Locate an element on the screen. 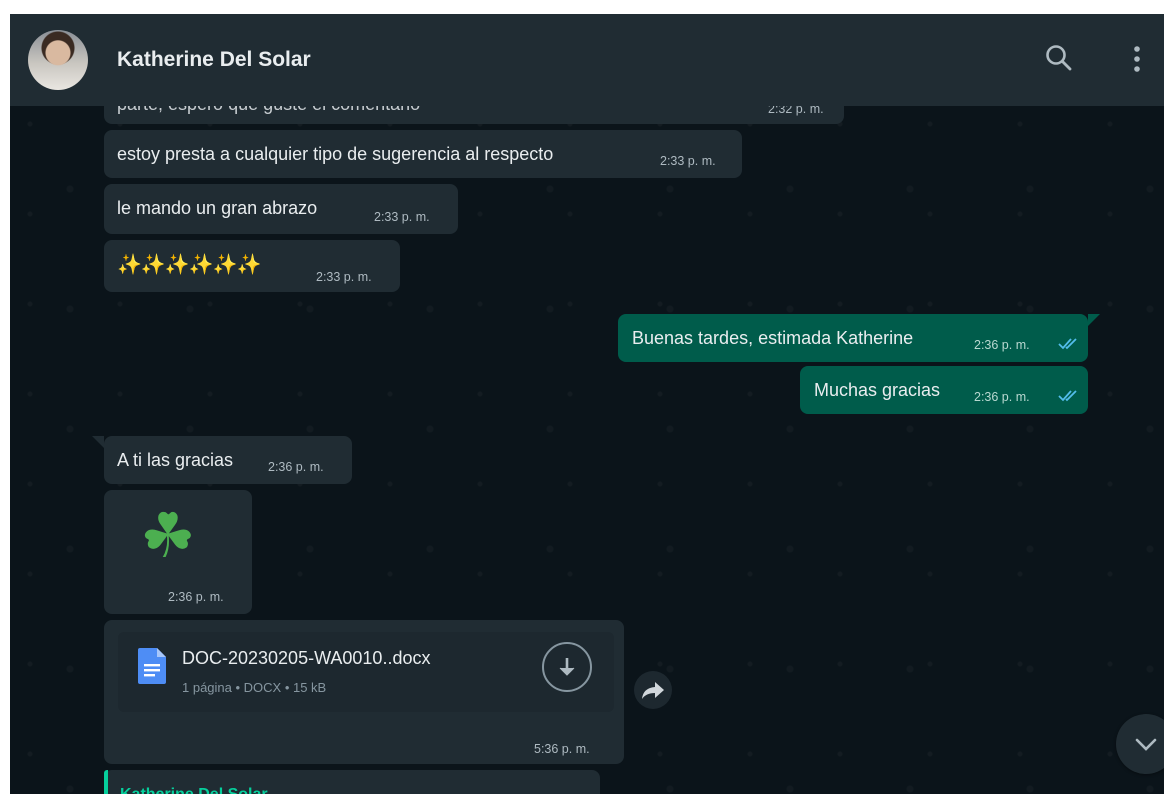 The image size is (1164, 794). quote-sender: Katherine Del Solar is located at coordinates (194, 790).